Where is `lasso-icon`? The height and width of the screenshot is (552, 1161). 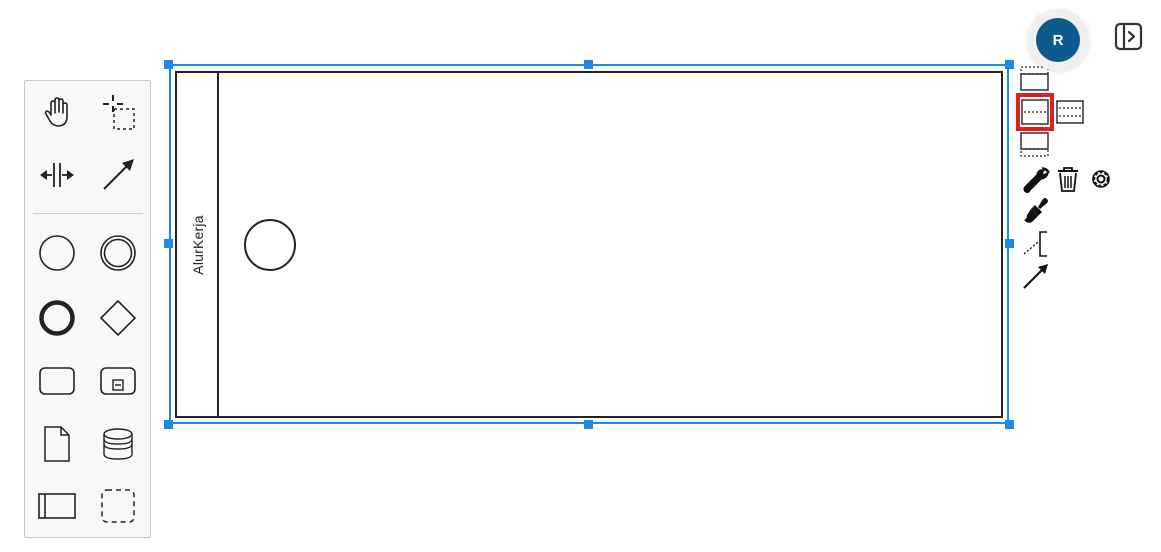 lasso-icon is located at coordinates (119, 112).